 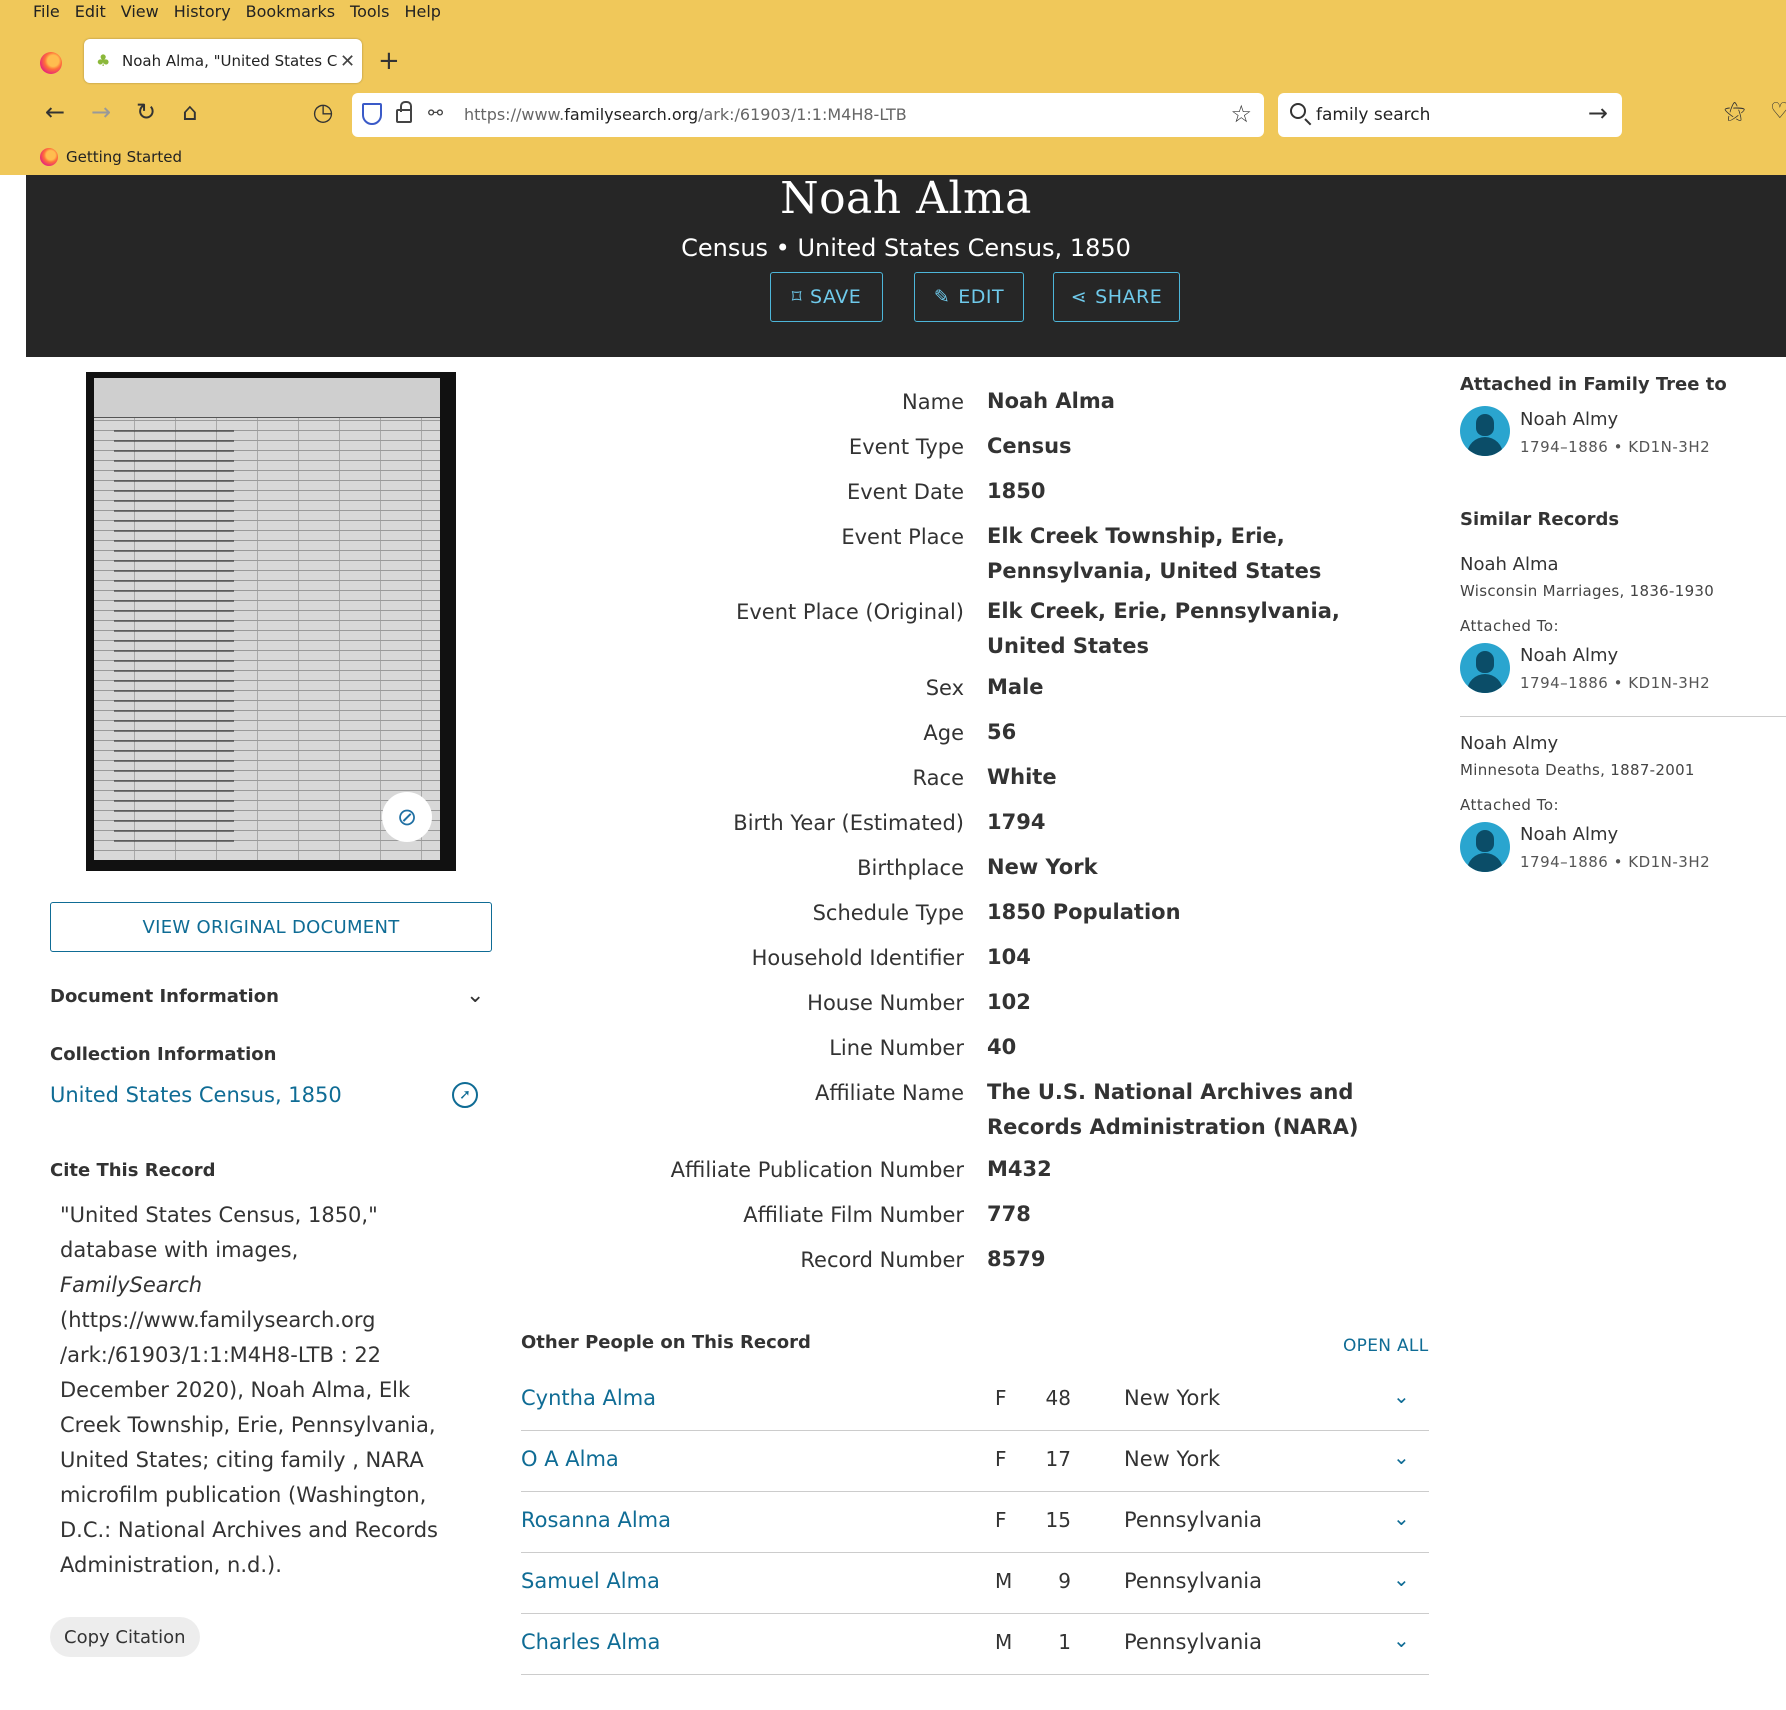 I want to click on firefox-icon, so click(x=51, y=63).